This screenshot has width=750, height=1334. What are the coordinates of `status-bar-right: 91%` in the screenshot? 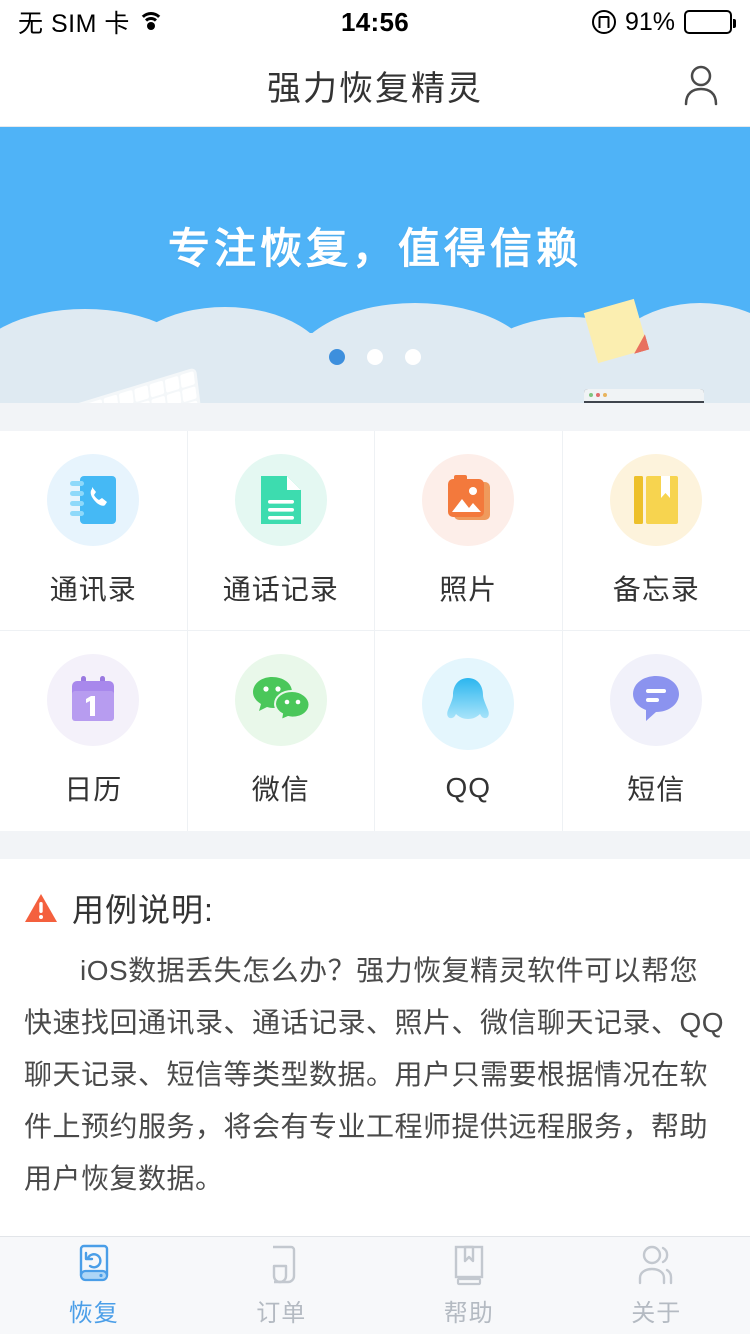 It's located at (663, 22).